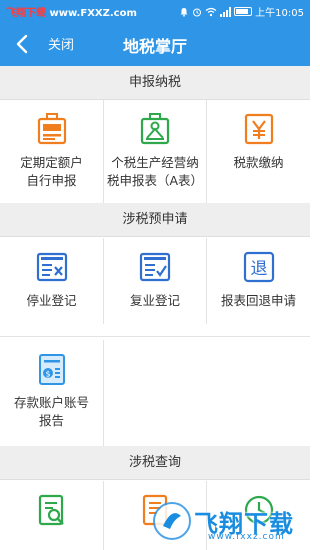 This screenshot has height=550, width=320. I want to click on status-bar: 飞翔下载 www.FXXZ.com 上午10:05, so click(155, 11).